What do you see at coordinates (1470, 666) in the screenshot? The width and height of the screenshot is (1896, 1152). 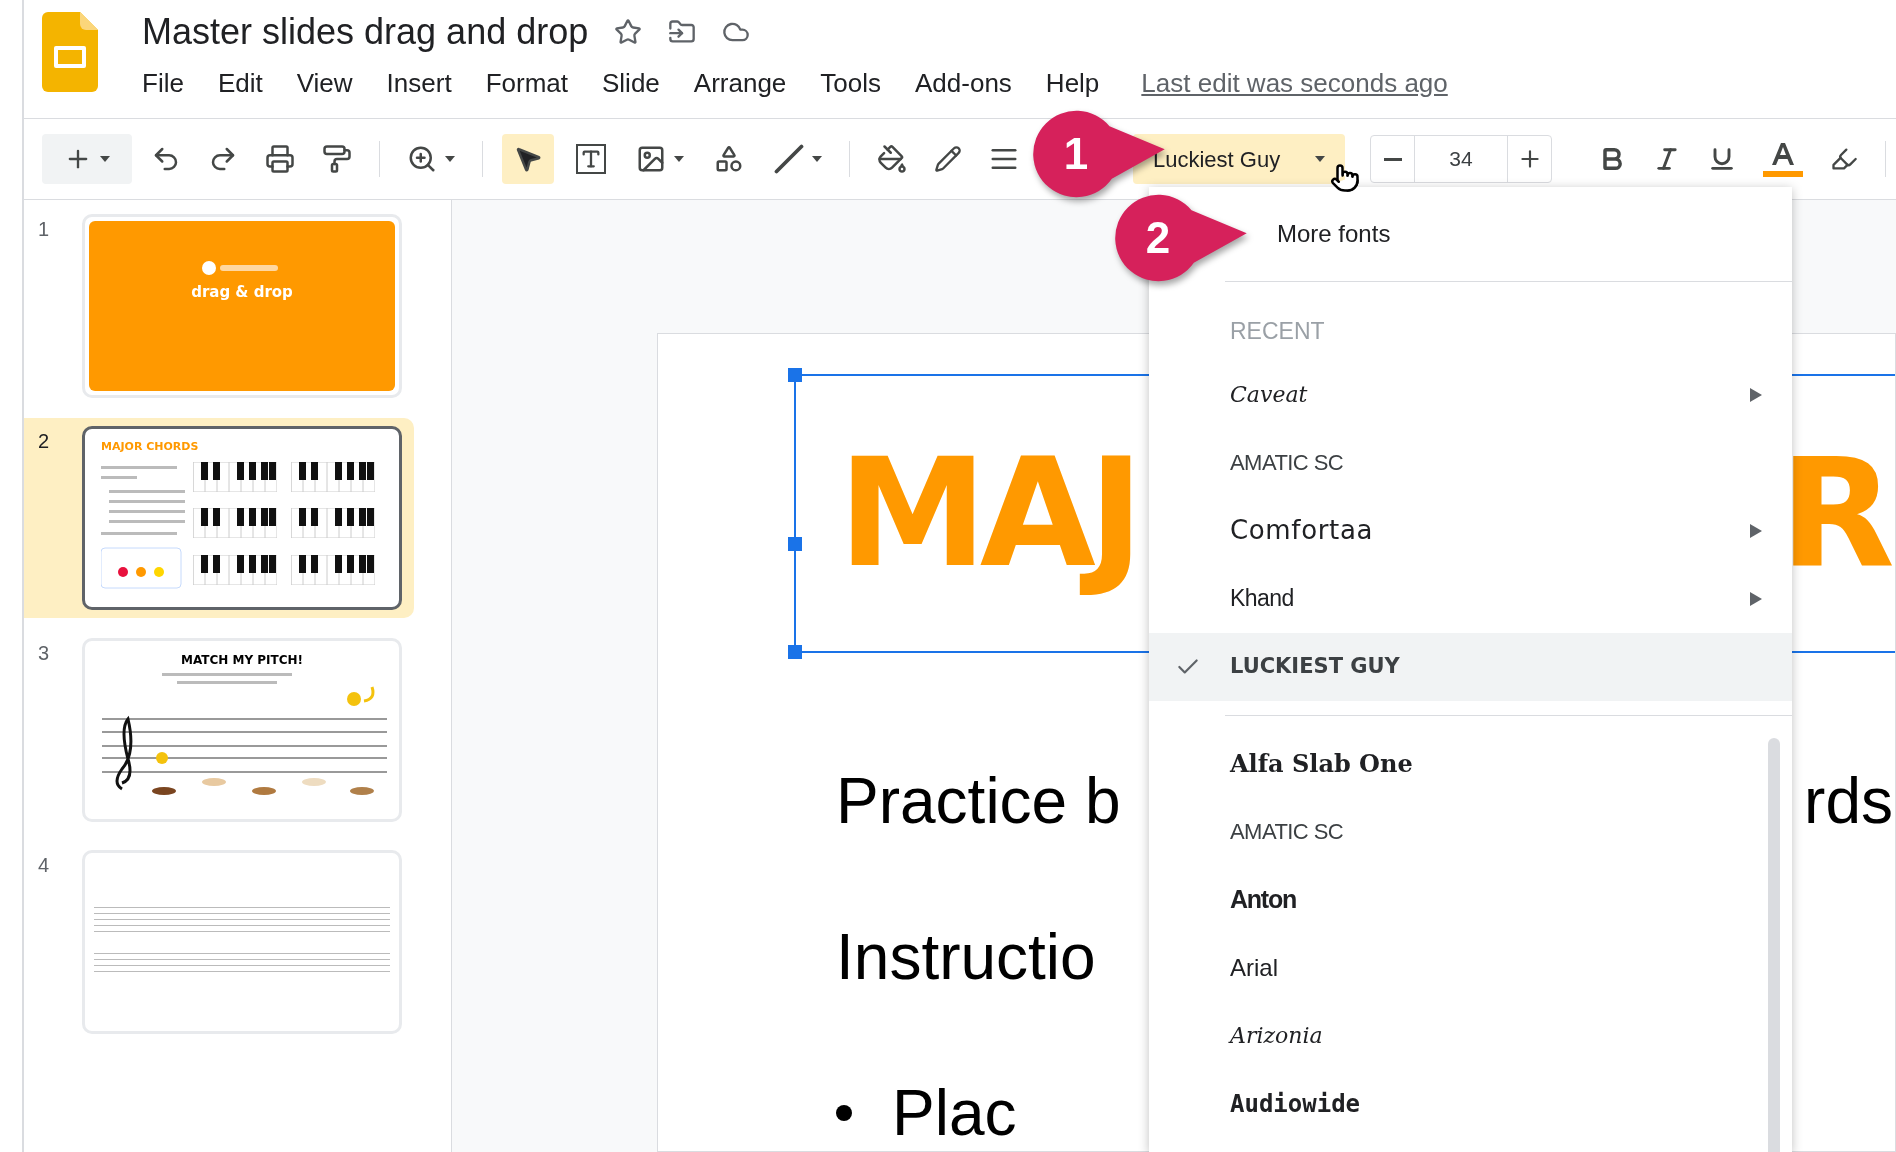 I see `font-menu-item: LUCKIEST GUY` at bounding box center [1470, 666].